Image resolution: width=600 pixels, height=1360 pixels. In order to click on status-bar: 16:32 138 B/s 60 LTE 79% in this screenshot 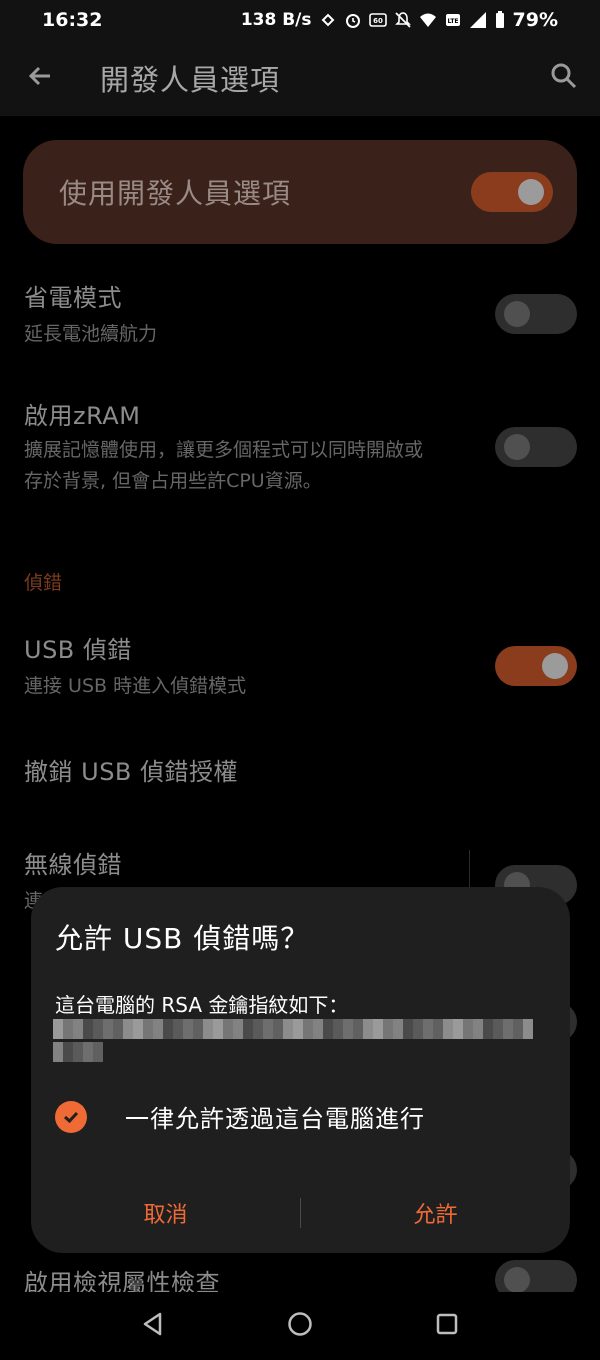, I will do `click(300, 20)`.